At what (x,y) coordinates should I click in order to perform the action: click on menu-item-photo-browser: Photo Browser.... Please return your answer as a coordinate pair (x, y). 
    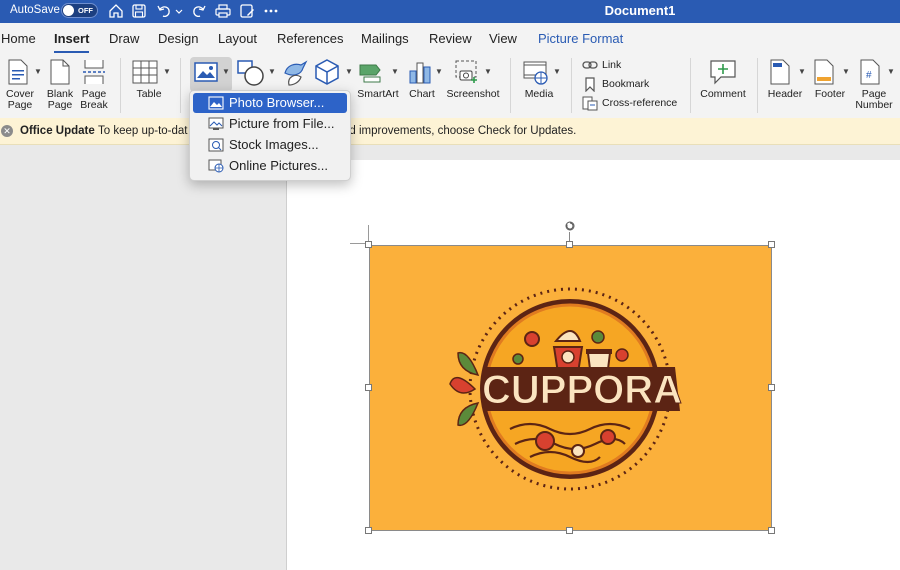
    Looking at the image, I should click on (270, 103).